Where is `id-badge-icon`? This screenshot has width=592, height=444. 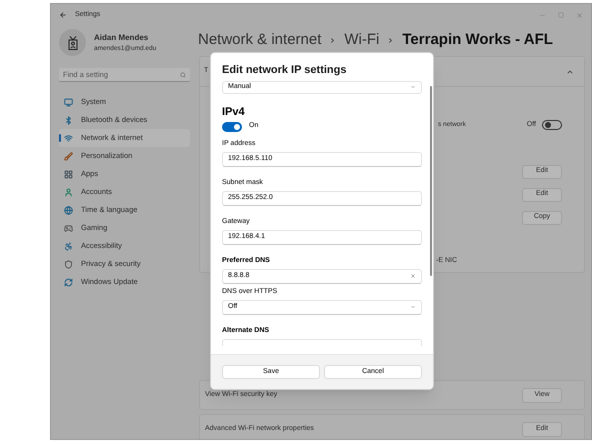
id-badge-icon is located at coordinates (73, 43).